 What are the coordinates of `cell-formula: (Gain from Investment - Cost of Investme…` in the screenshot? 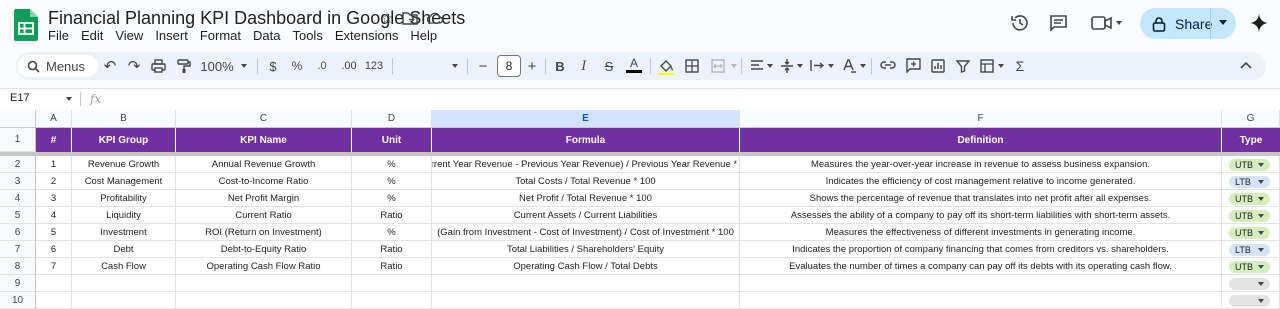 It's located at (586, 232).